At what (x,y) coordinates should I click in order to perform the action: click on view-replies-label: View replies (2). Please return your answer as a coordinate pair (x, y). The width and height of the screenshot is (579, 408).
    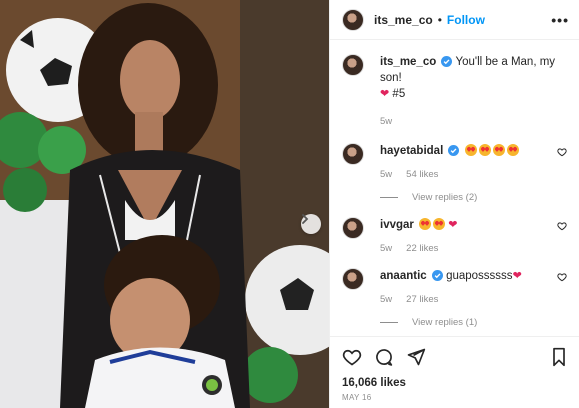
    Looking at the image, I should click on (444, 197).